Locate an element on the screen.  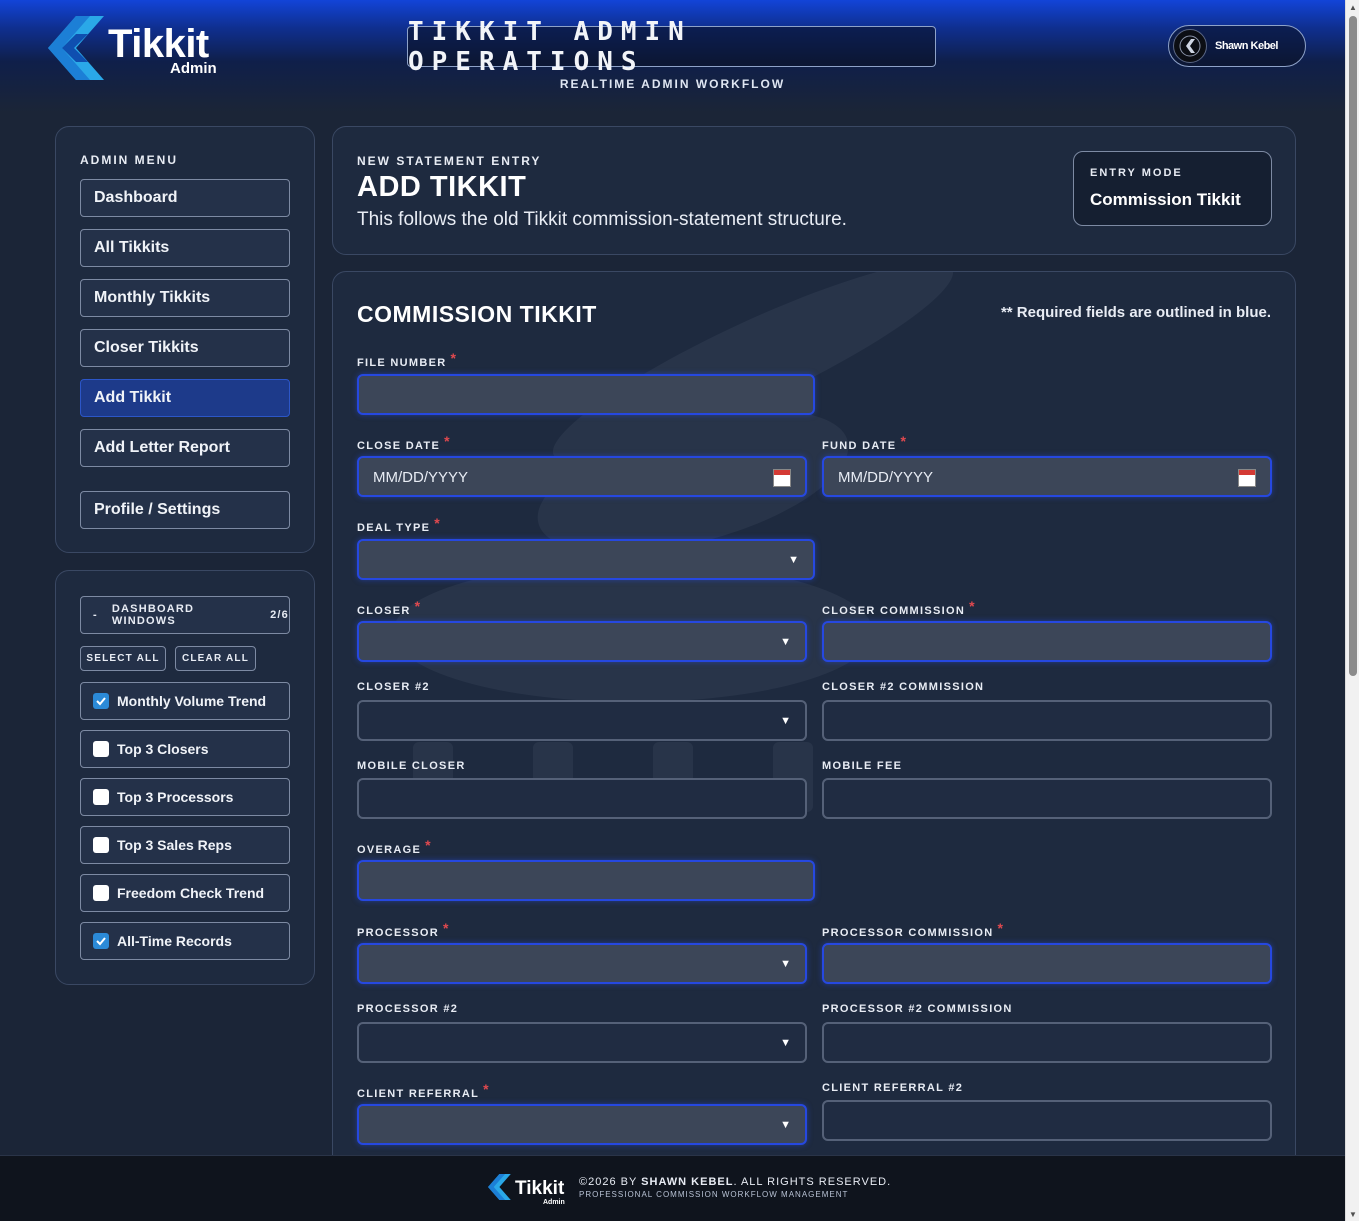
processor-select: ▼ is located at coordinates (582, 963).